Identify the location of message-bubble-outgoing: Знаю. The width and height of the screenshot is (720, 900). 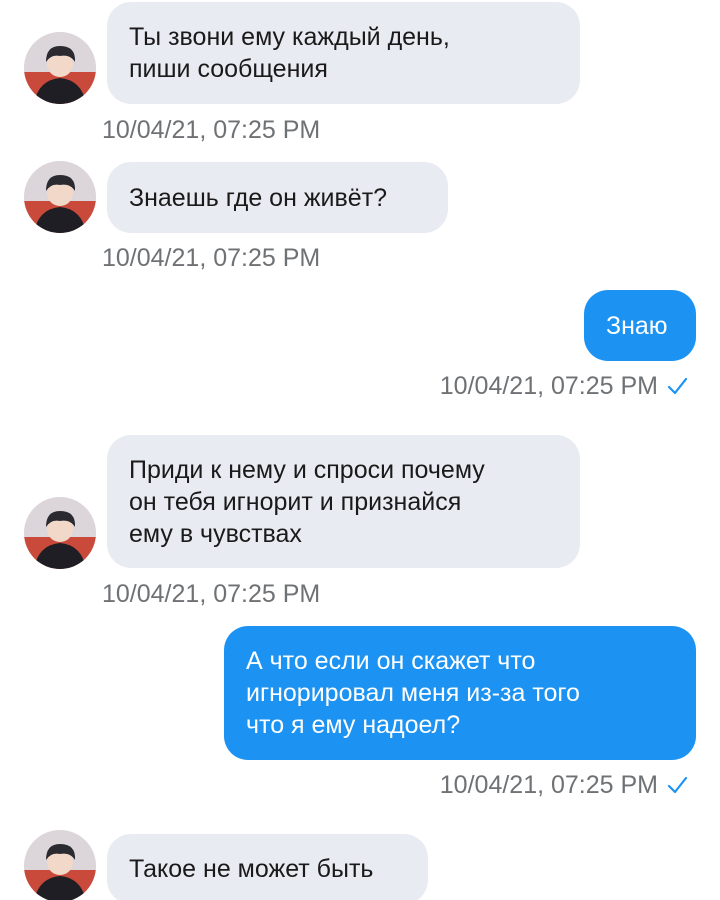
(640, 325).